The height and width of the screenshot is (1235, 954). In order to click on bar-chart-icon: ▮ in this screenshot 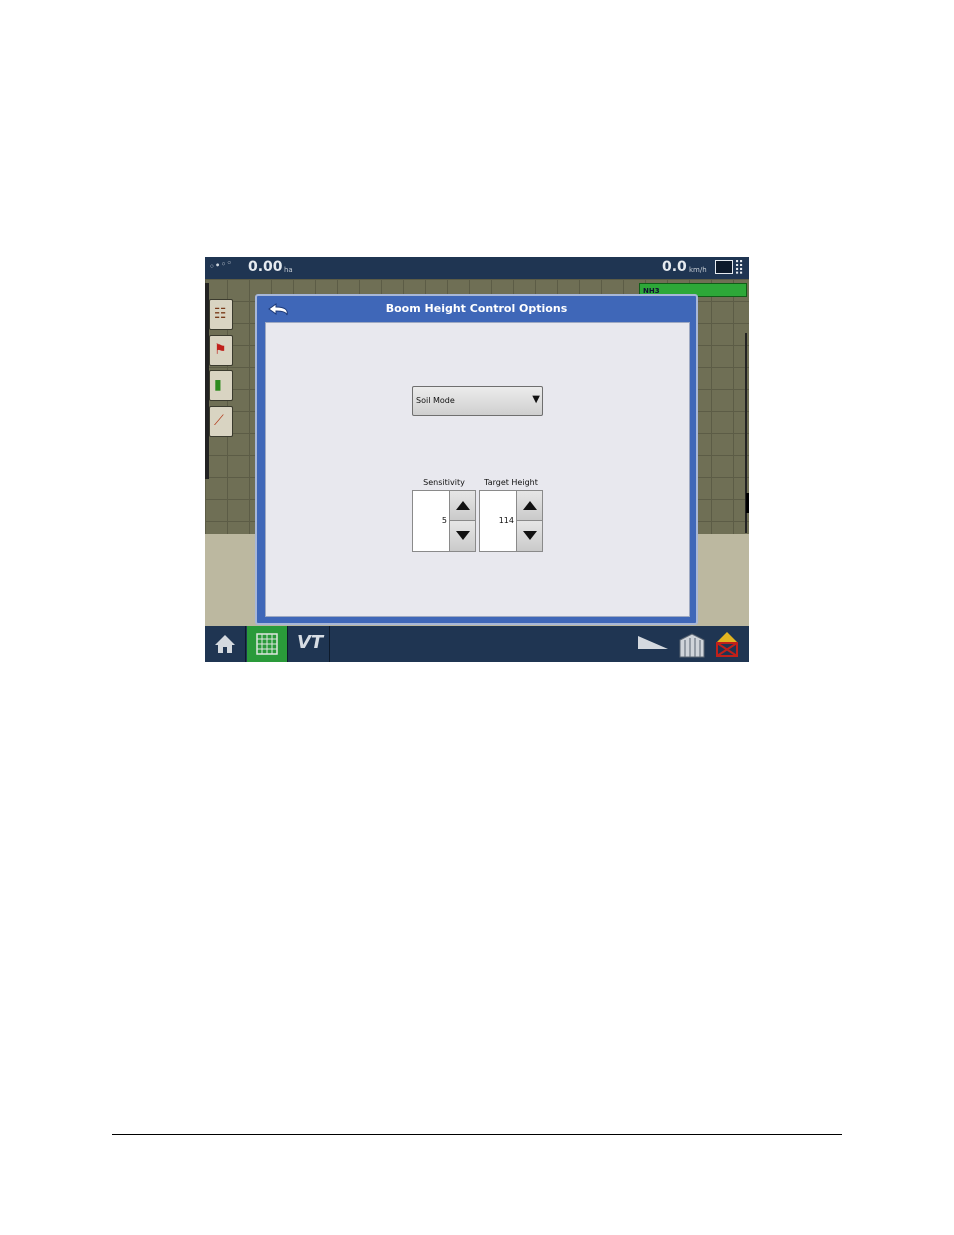, I will do `click(218, 385)`.